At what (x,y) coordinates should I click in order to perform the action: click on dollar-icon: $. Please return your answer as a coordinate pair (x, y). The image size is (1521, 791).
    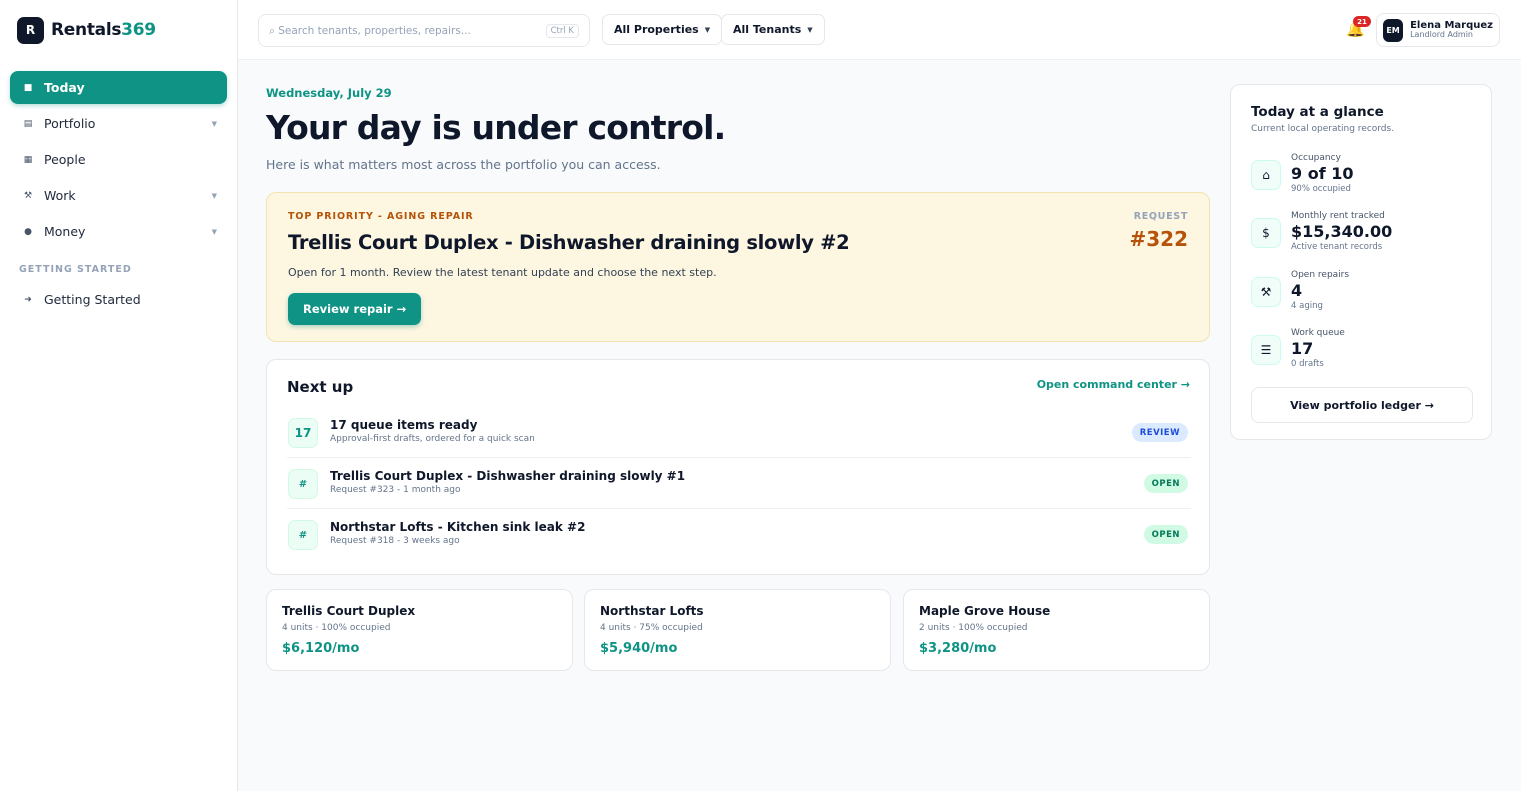
    Looking at the image, I should click on (1266, 233).